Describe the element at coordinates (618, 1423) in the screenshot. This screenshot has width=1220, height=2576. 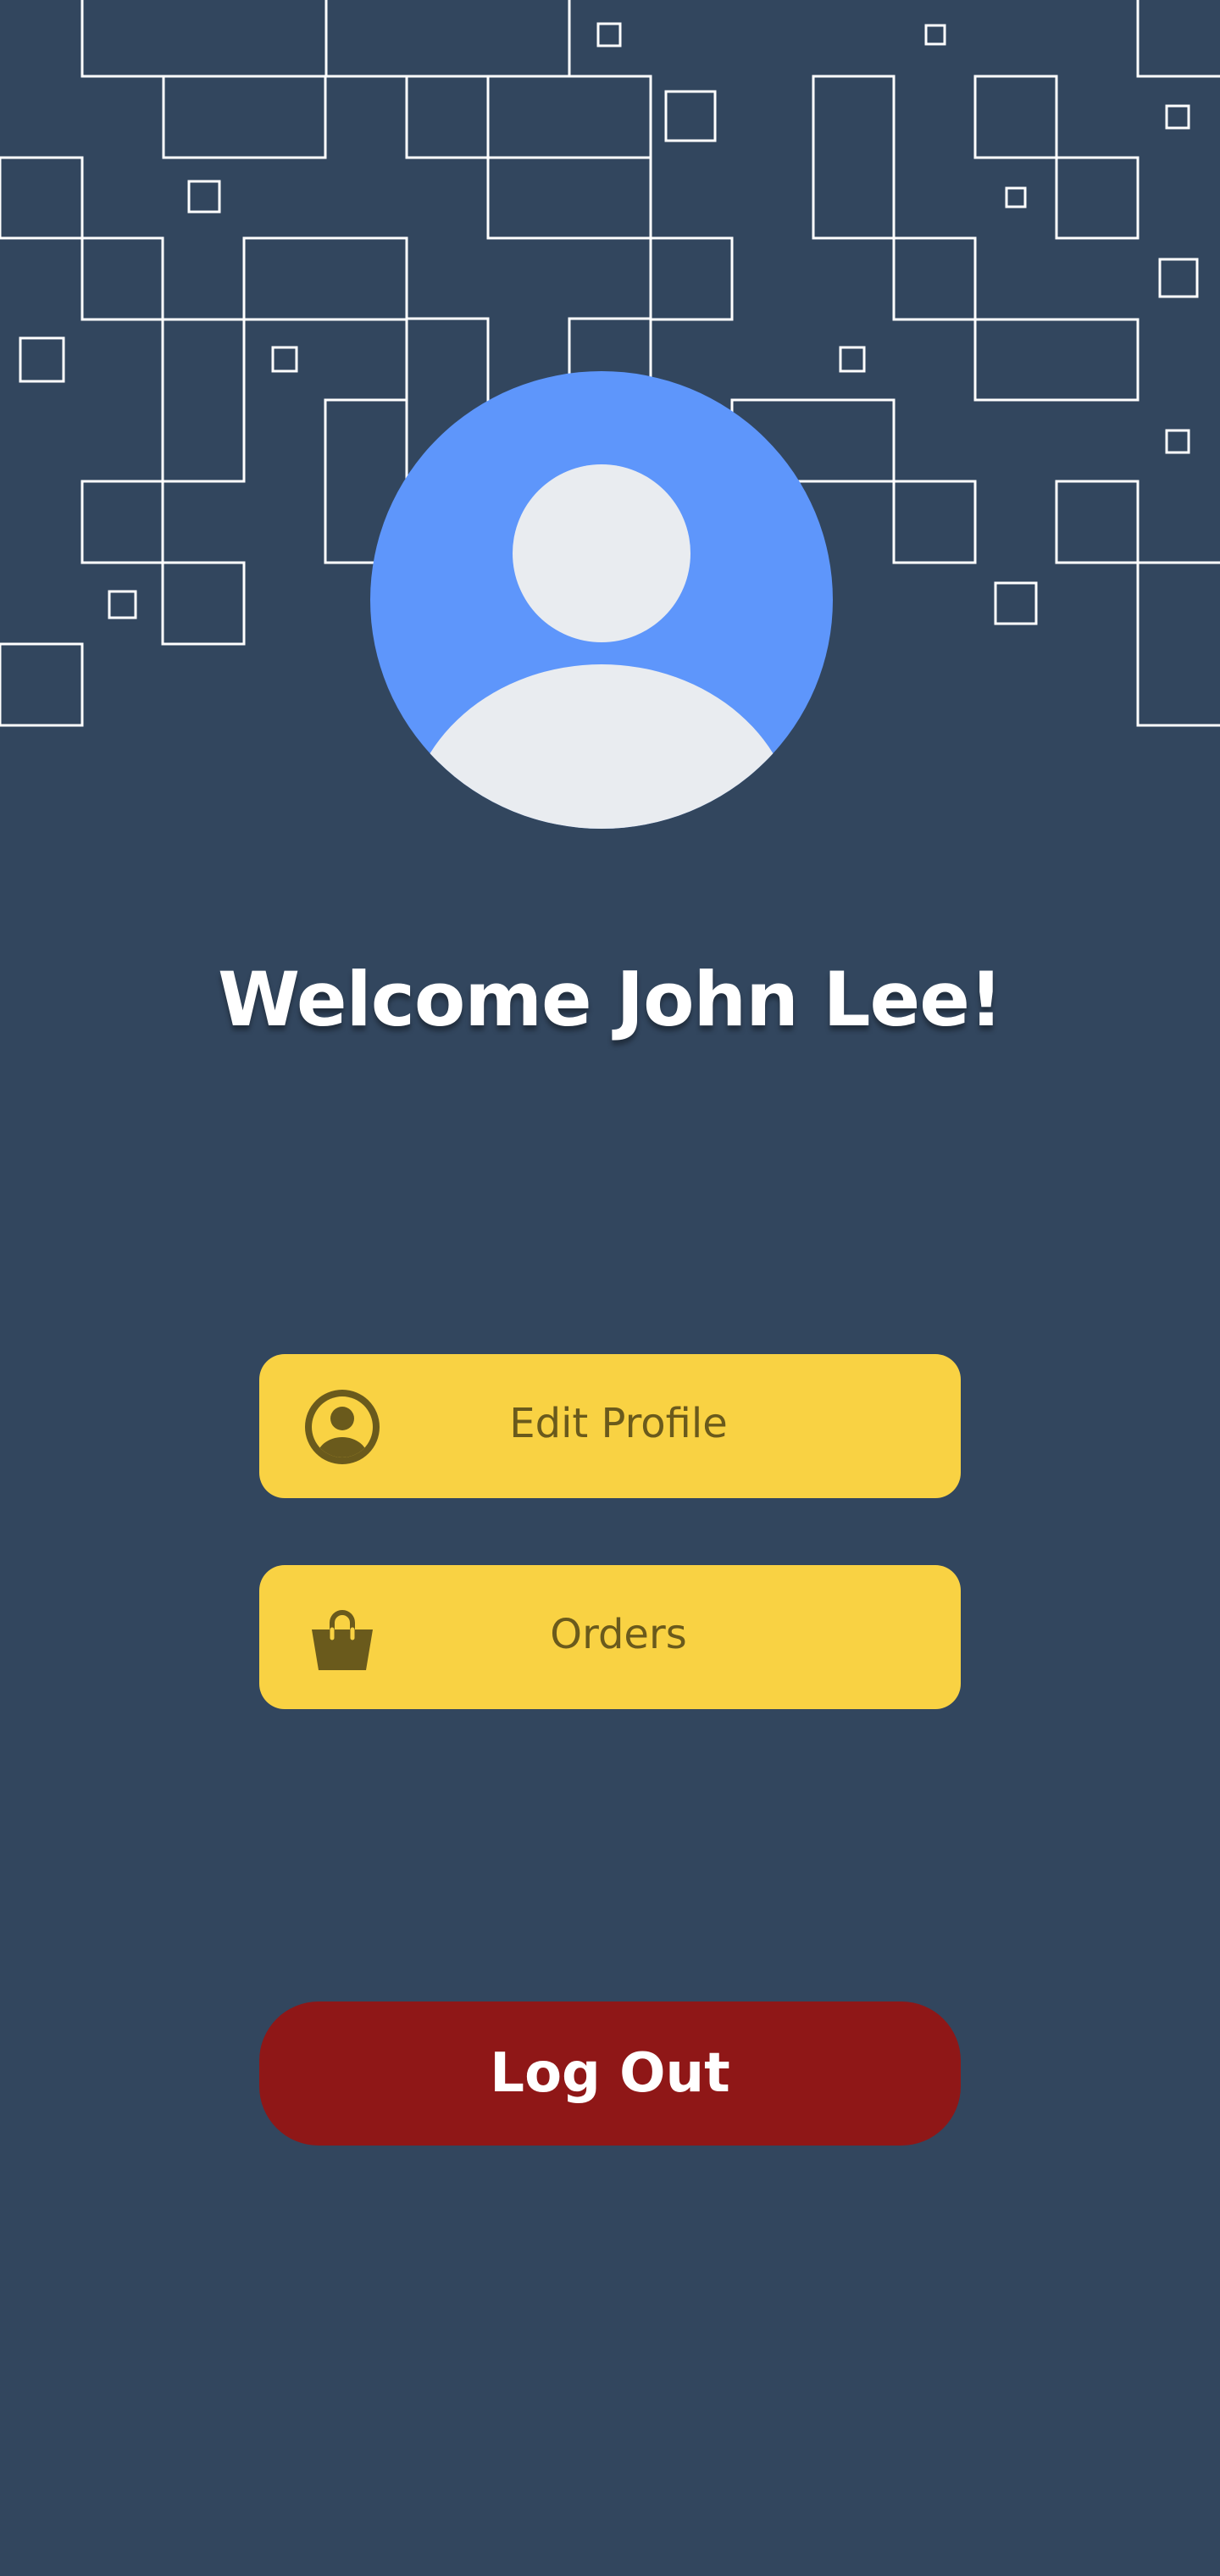
I see `edit-profile-label: Edit Profile` at that location.